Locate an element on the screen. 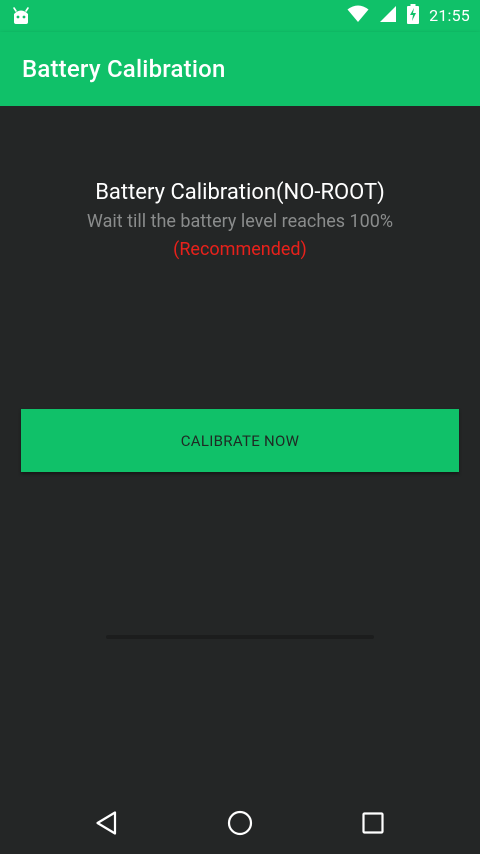 Image resolution: width=480 pixels, height=854 pixels. status-bar: 21:55 is located at coordinates (240, 16).